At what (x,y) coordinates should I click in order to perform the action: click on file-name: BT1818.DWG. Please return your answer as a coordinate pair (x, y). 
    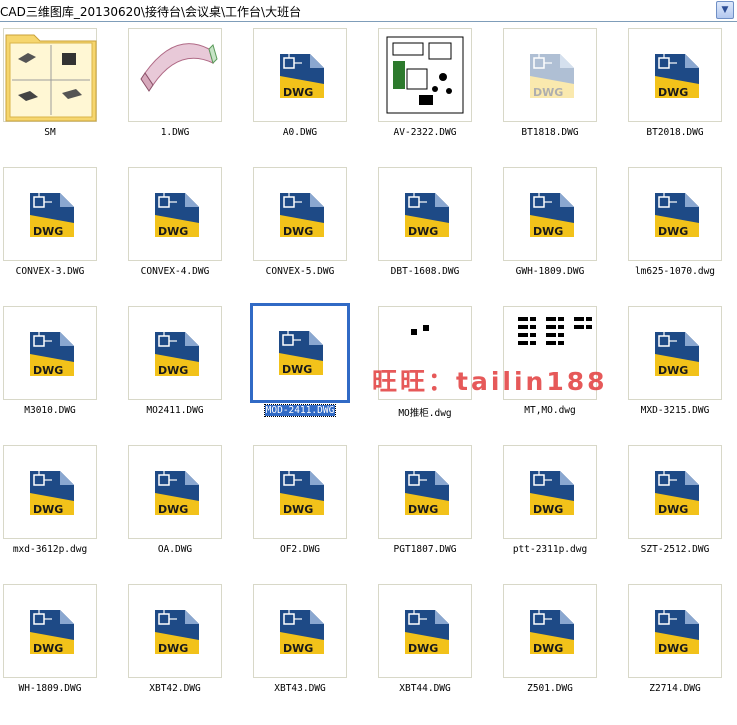
    Looking at the image, I should click on (550, 132).